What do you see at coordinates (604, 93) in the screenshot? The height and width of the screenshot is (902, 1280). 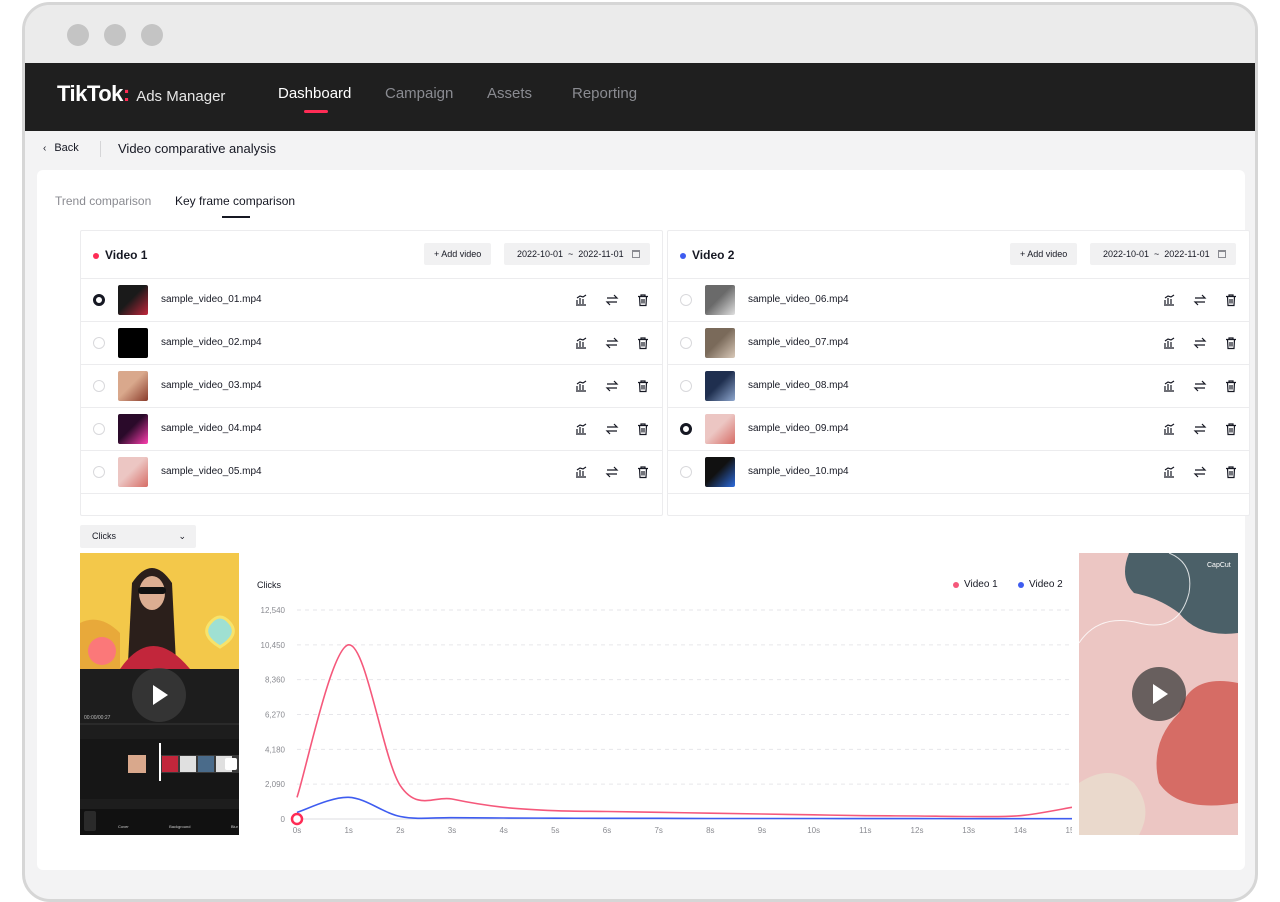 I see `nav-reporting: Reporting` at bounding box center [604, 93].